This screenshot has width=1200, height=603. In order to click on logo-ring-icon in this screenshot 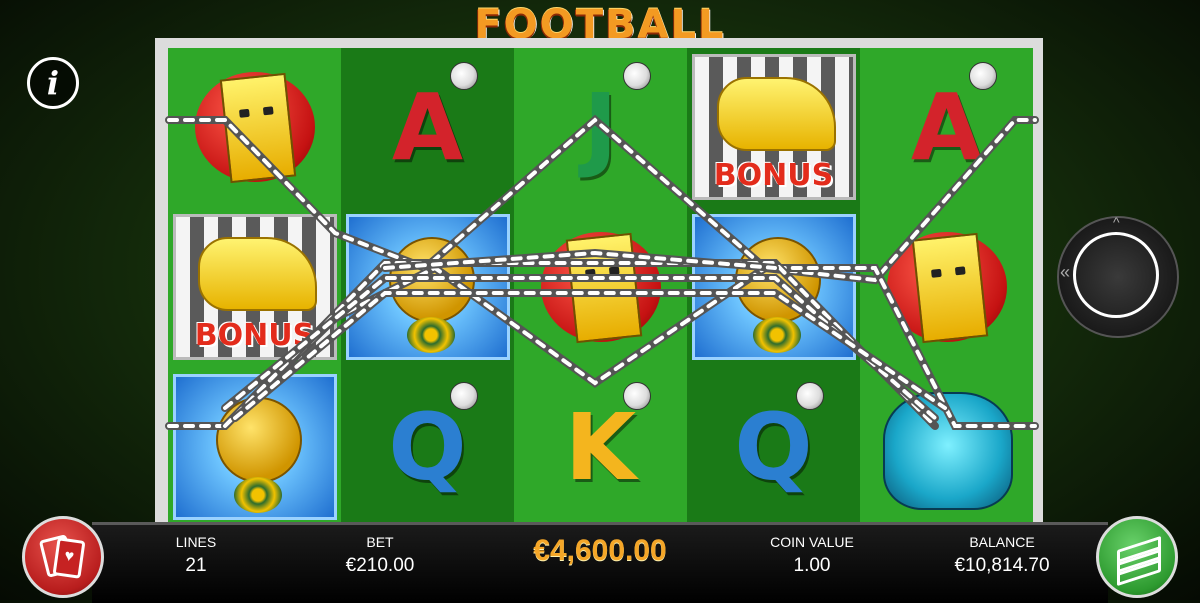, I will do `click(1116, 275)`.